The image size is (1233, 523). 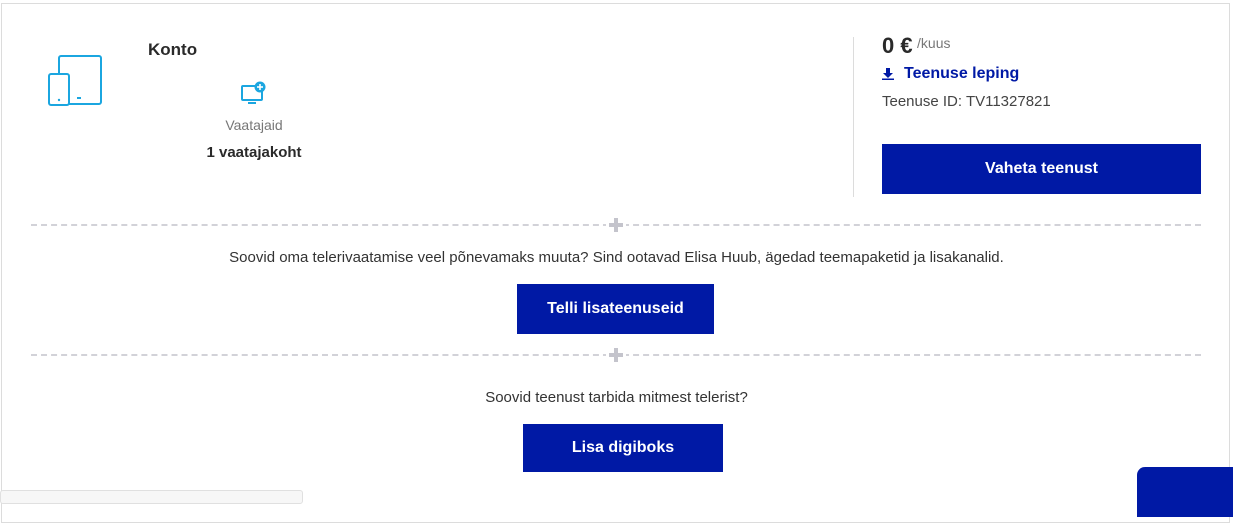 I want to click on account-title: Konto, so click(x=173, y=49).